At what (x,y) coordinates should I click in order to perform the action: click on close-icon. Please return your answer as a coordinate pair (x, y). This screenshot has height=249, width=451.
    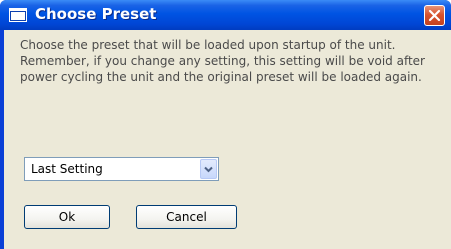
    Looking at the image, I should click on (434, 15).